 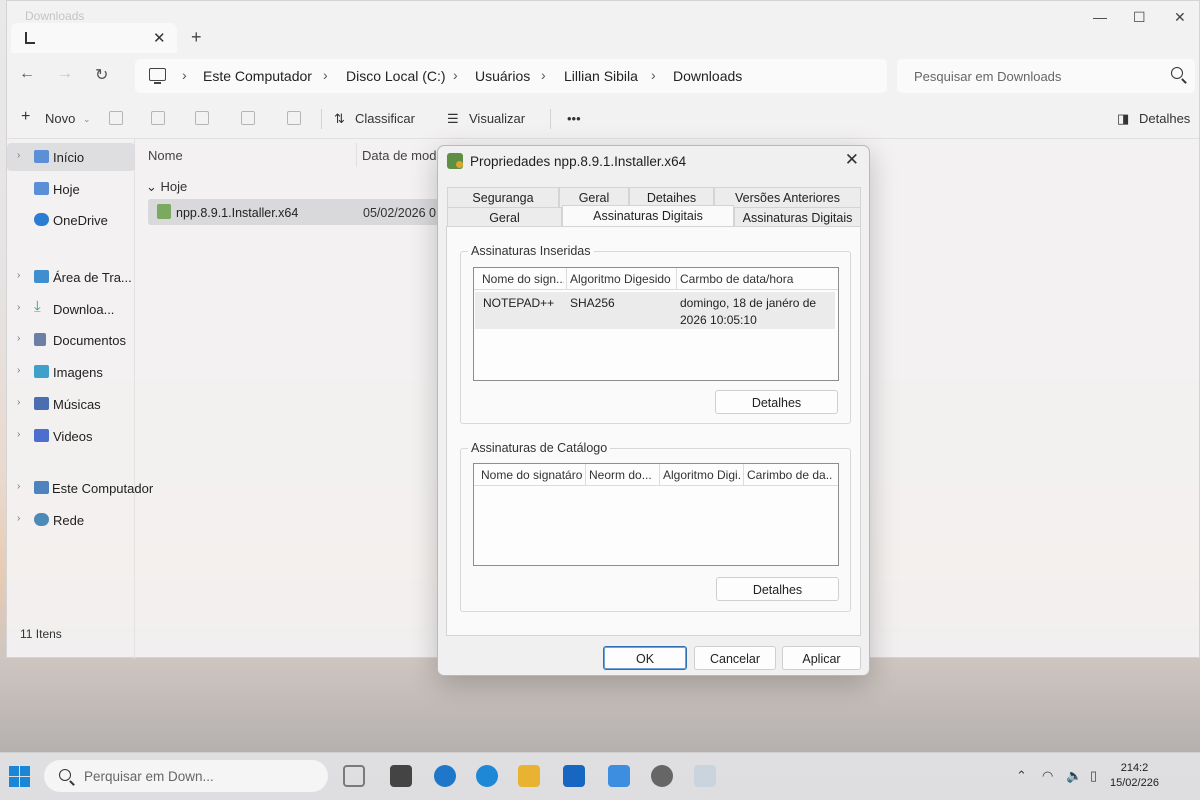 I want to click on chevron-down-icon: ⌄, so click(x=87, y=119).